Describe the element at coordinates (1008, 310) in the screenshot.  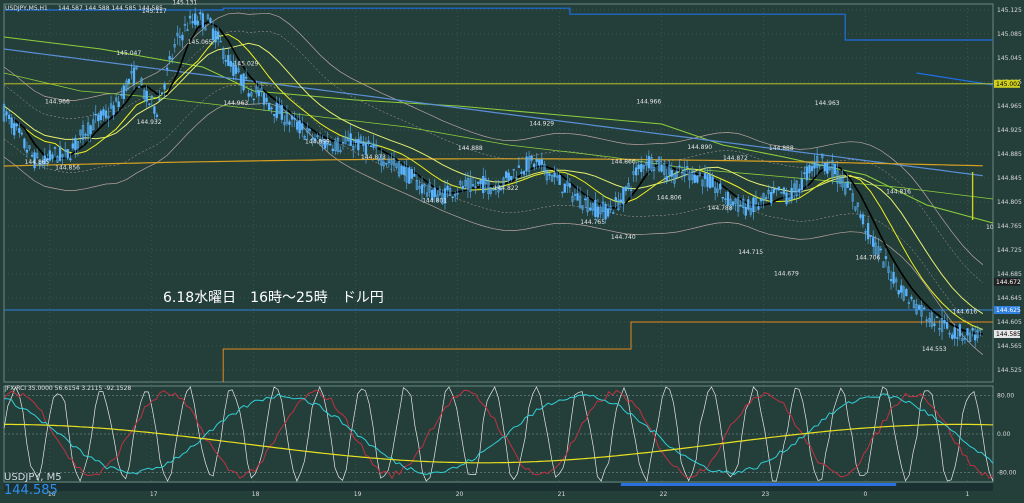
I see `price-marker-label: 144.625` at that location.